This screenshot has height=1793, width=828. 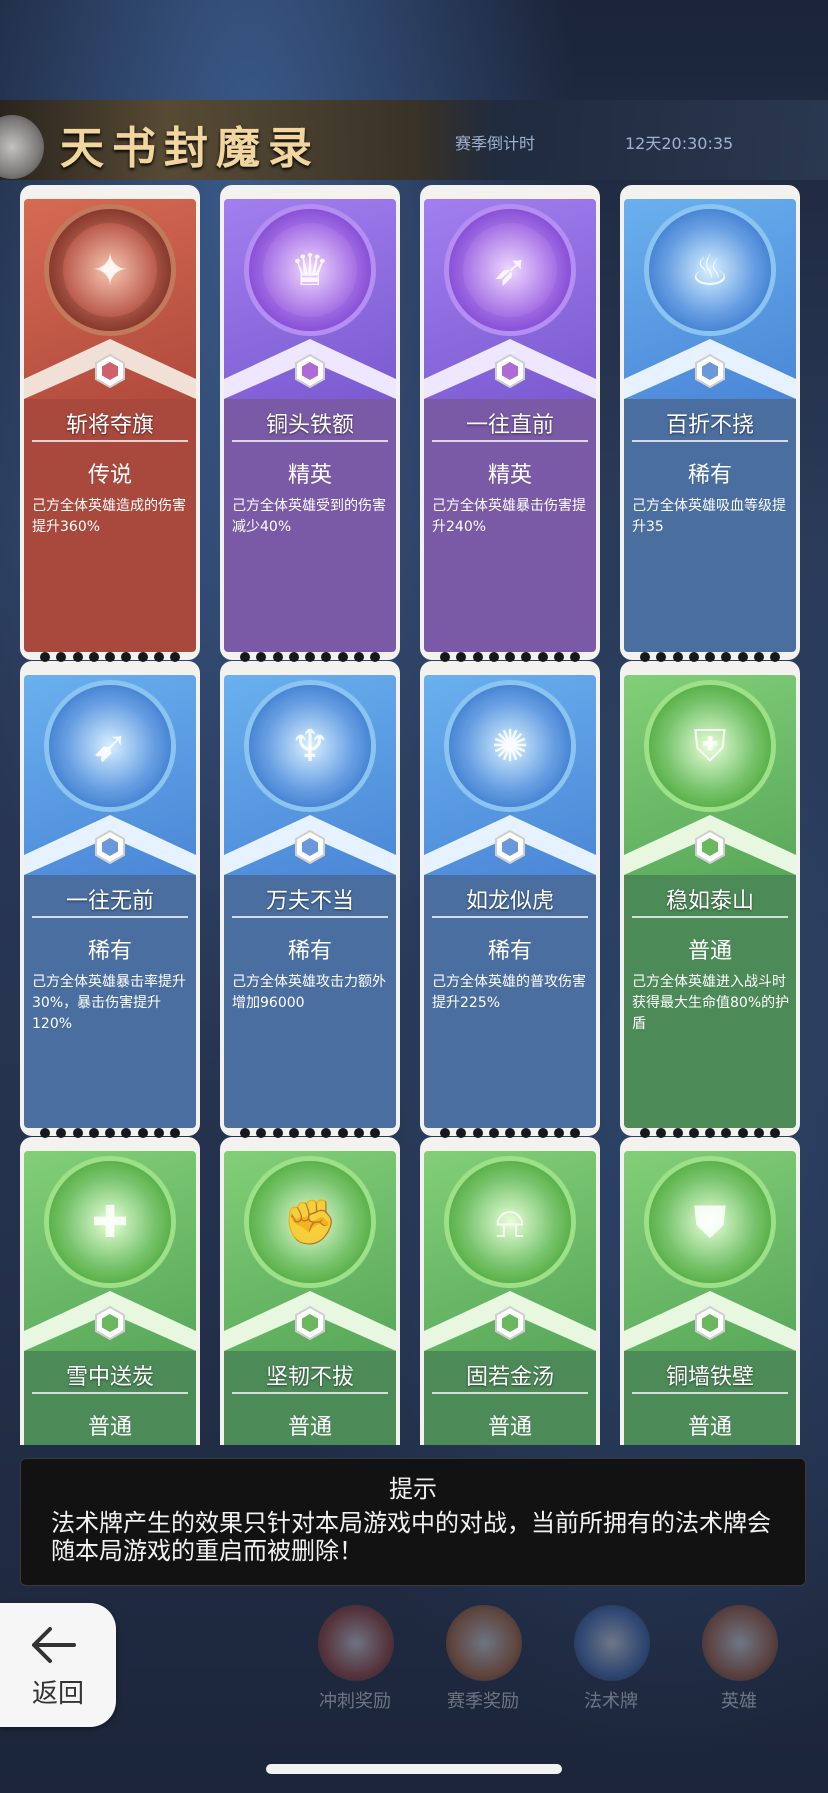 I want to click on spell-card: ✦ 斩将夺旗 传说 己方全体英雄造成的伤害提升360%, so click(x=110, y=422).